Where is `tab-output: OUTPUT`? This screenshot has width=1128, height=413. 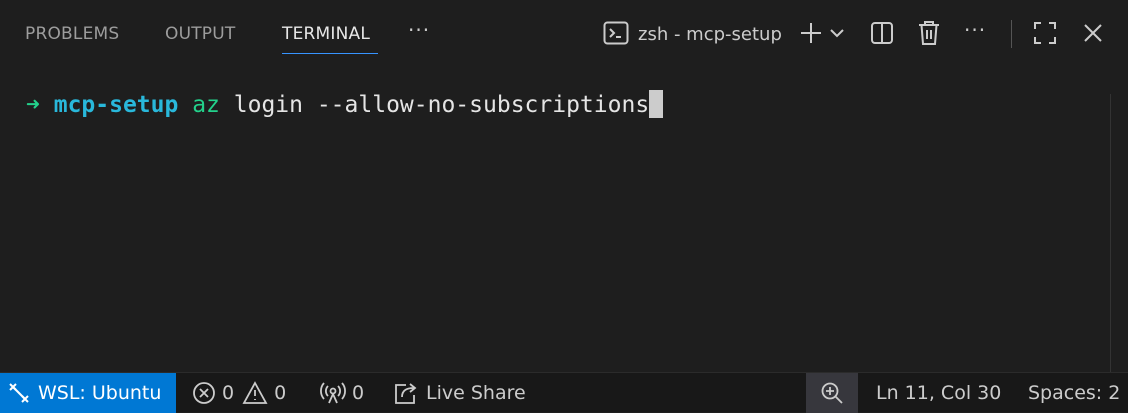 tab-output: OUTPUT is located at coordinates (200, 34).